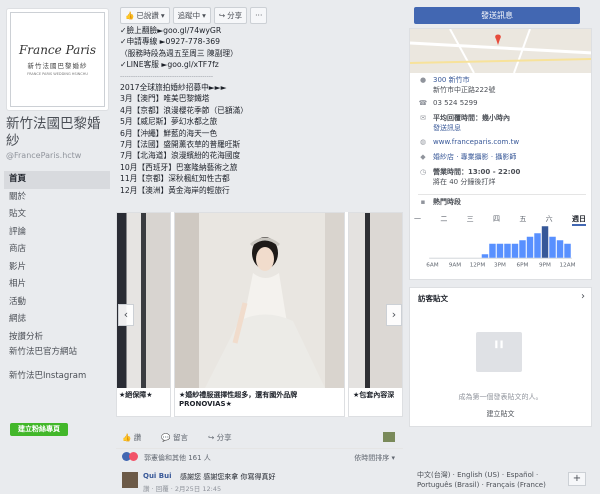 This screenshot has height=494, width=600. I want to click on comment-author: Qui Bui, so click(157, 476).